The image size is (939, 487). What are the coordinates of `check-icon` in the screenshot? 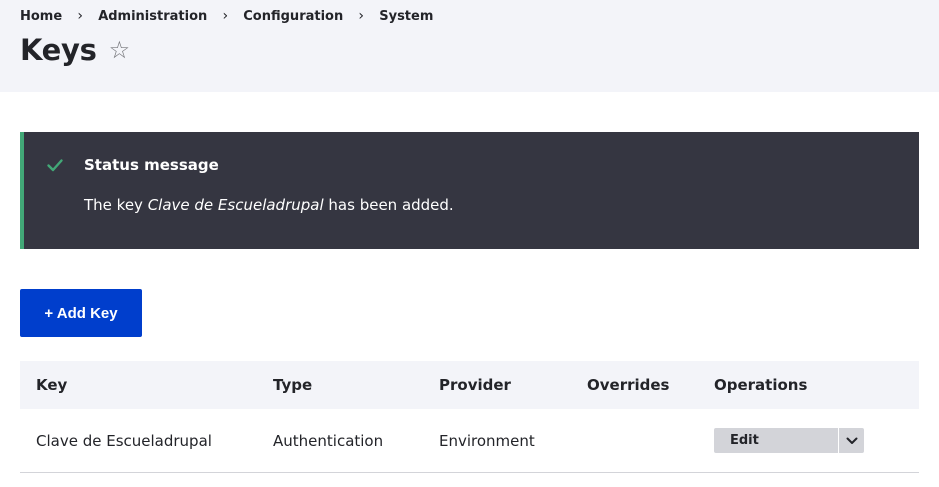 It's located at (55, 165).